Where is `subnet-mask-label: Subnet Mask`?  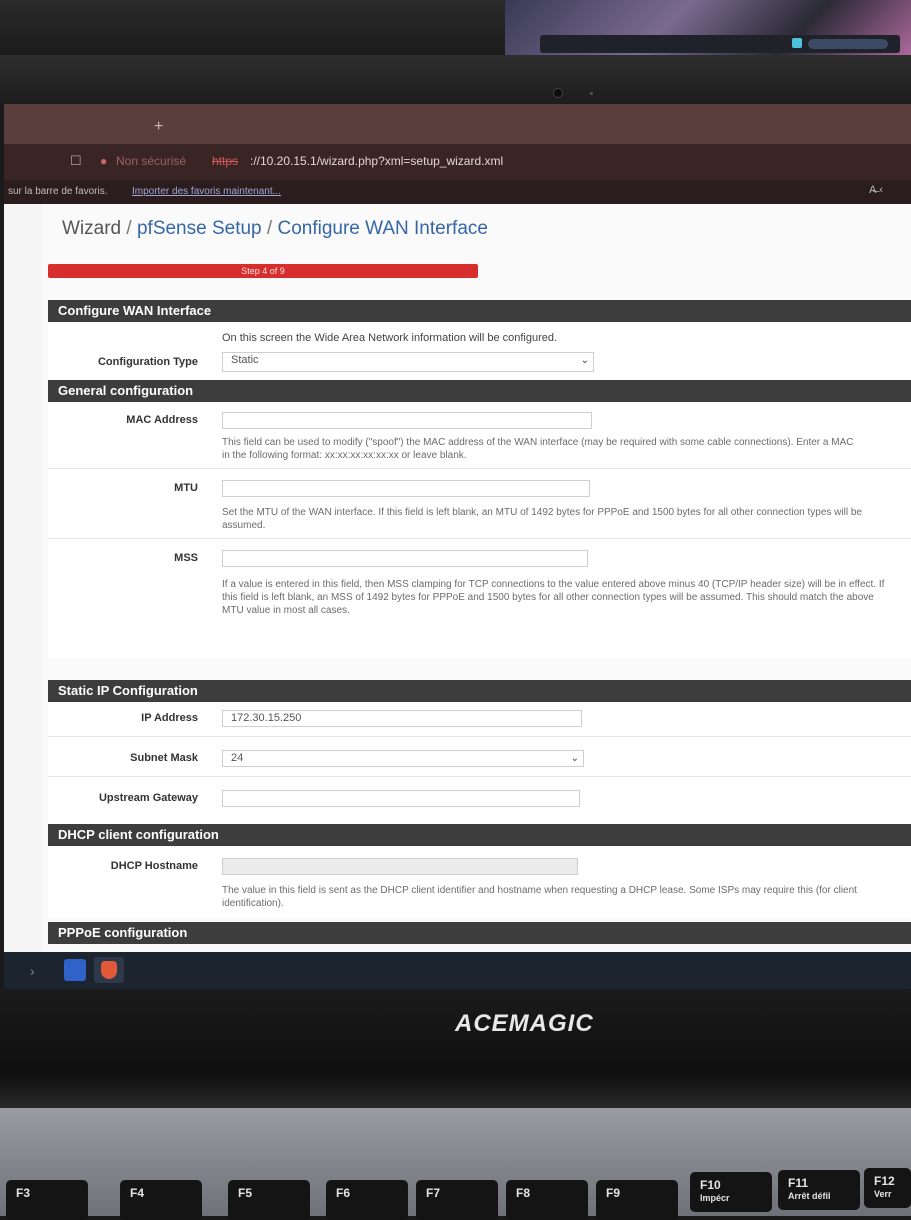
subnet-mask-label: Subnet Mask is located at coordinates (164, 758).